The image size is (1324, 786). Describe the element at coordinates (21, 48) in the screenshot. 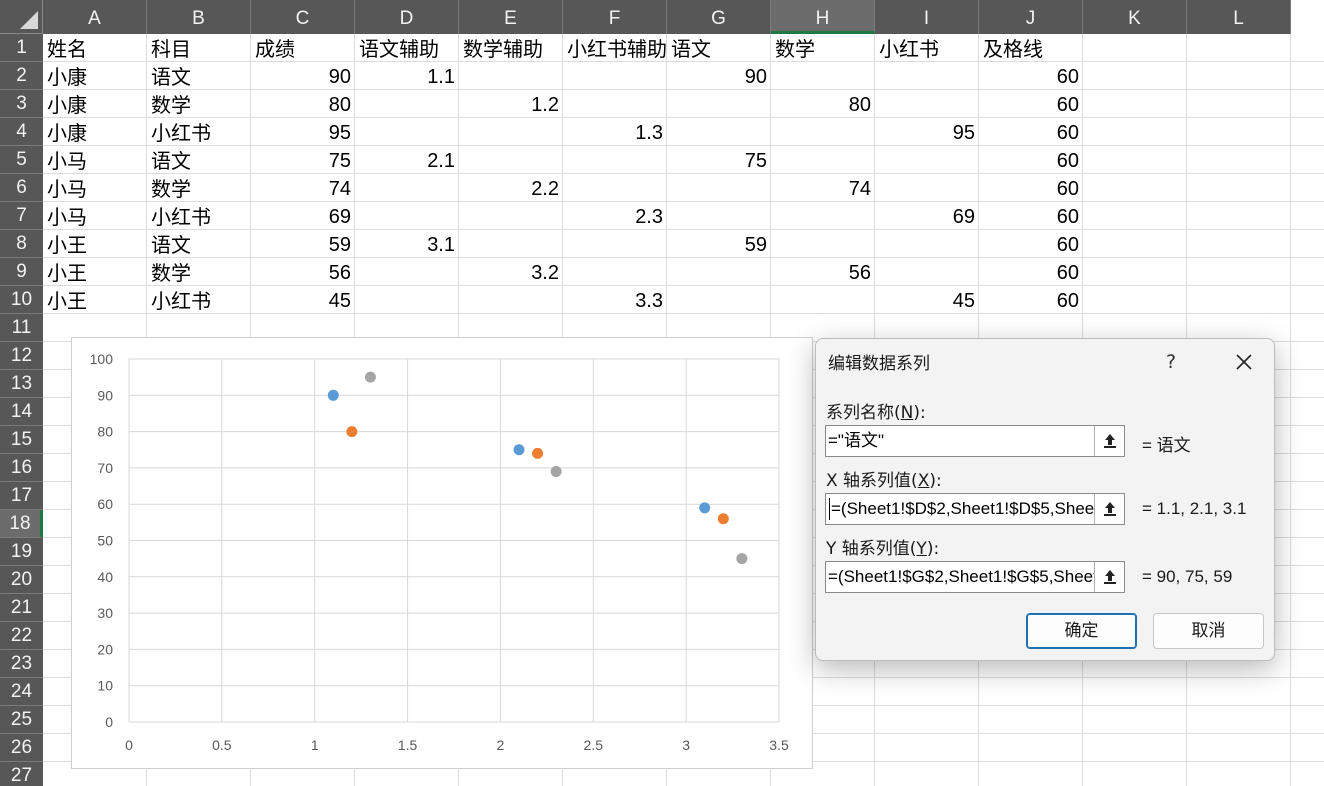

I see `row-header-1: 1` at that location.